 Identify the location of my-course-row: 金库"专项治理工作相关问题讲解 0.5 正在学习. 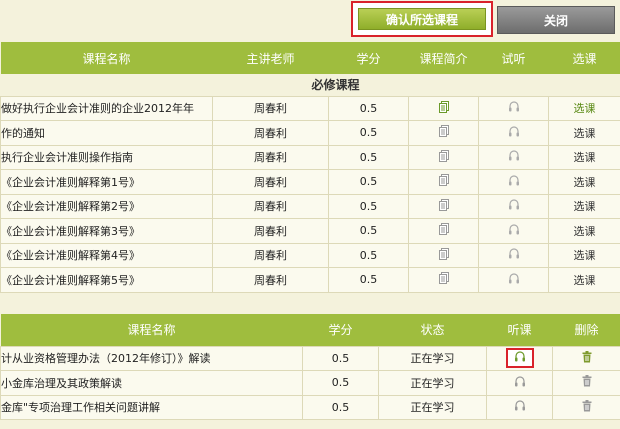
(310, 407).